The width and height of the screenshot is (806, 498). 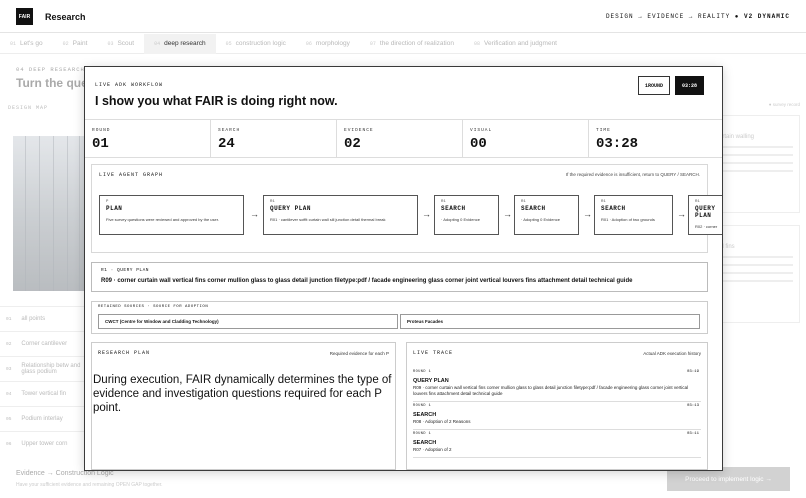 What do you see at coordinates (520, 43) in the screenshot?
I see `tab-label: Verification and judgment` at bounding box center [520, 43].